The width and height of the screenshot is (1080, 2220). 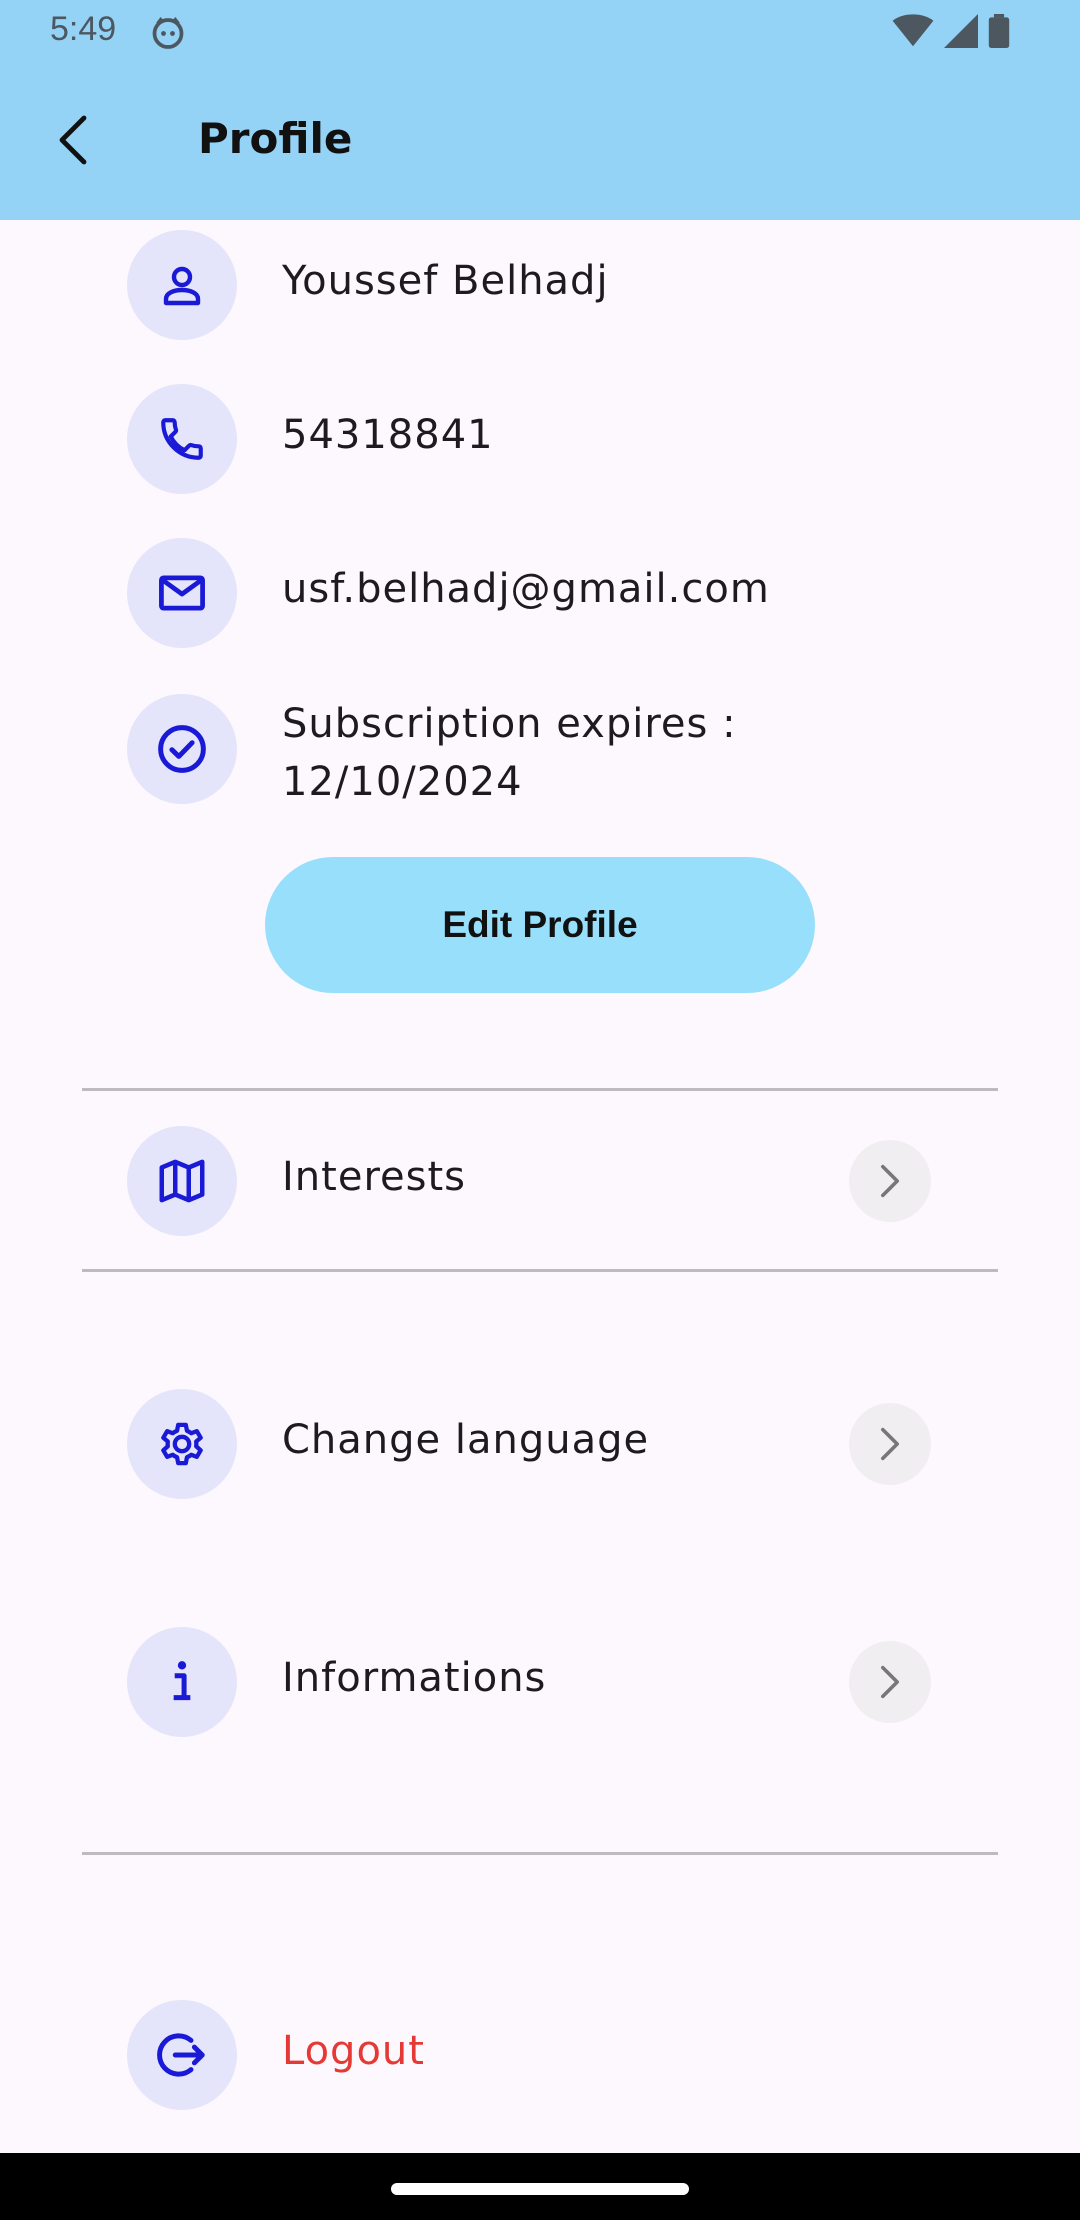 I want to click on page-title: Profile, so click(x=275, y=138).